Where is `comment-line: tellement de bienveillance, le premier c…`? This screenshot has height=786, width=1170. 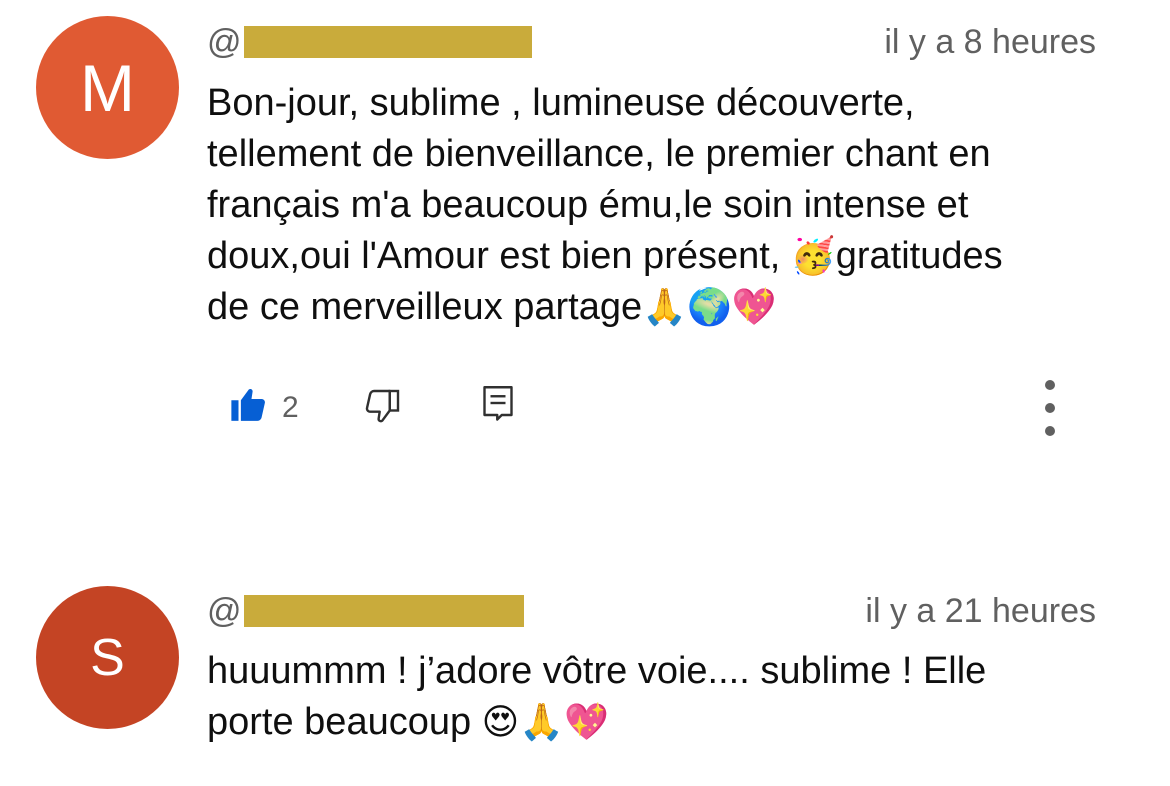 comment-line: tellement de bienveillance, le premier c… is located at coordinates (599, 154).